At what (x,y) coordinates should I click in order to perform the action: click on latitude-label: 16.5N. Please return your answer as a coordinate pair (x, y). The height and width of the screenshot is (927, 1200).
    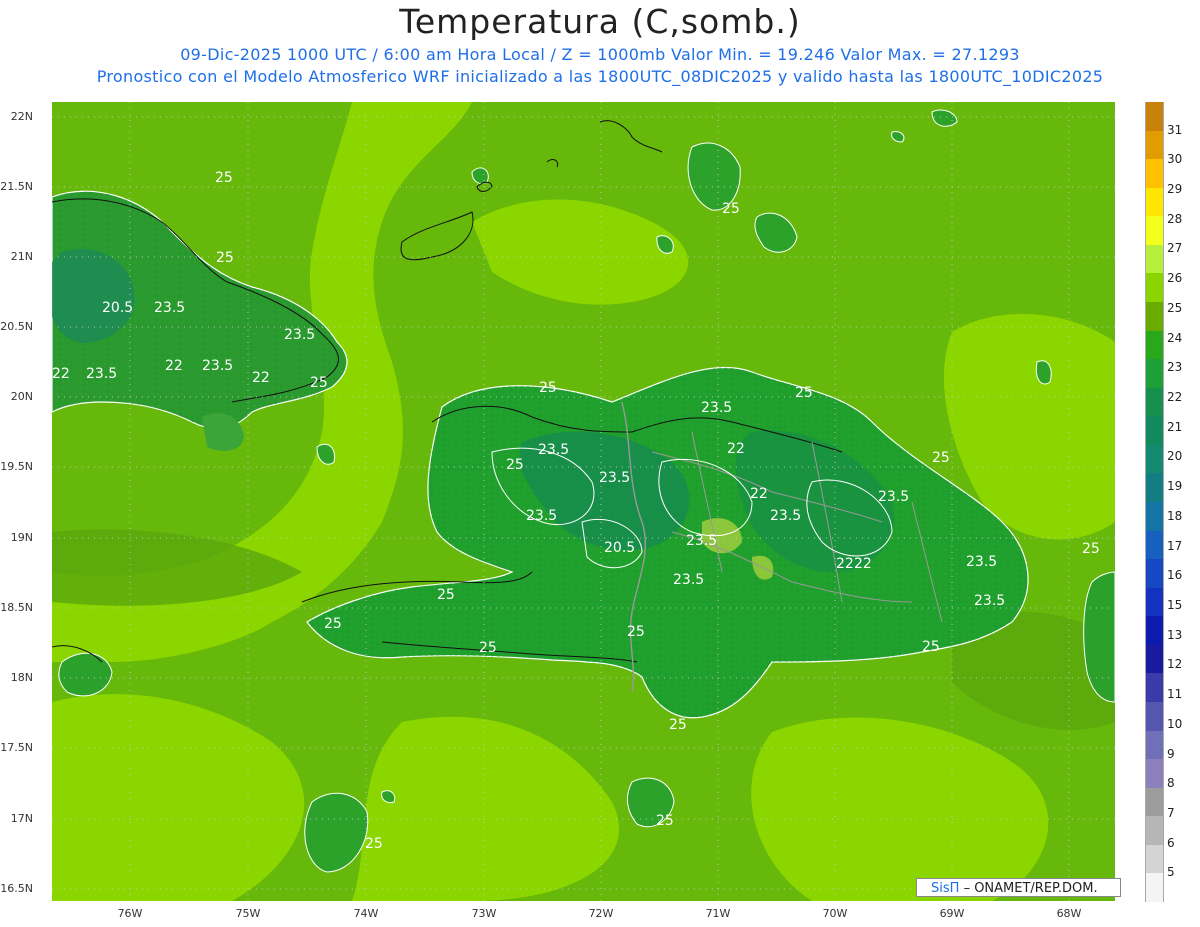
    Looking at the image, I should click on (16, 888).